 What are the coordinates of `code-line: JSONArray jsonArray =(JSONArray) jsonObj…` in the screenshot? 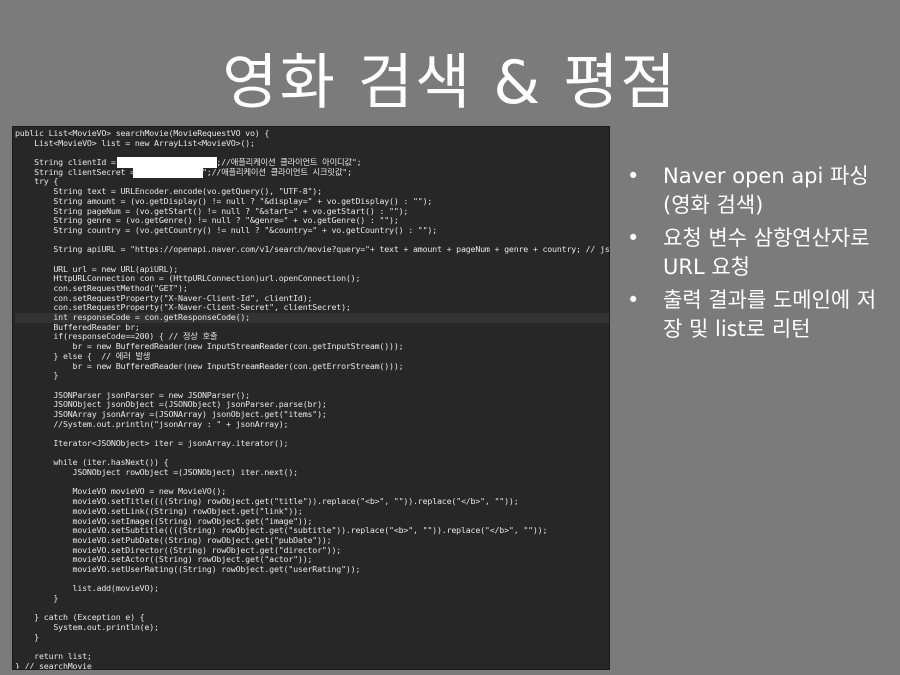 It's located at (171, 414).